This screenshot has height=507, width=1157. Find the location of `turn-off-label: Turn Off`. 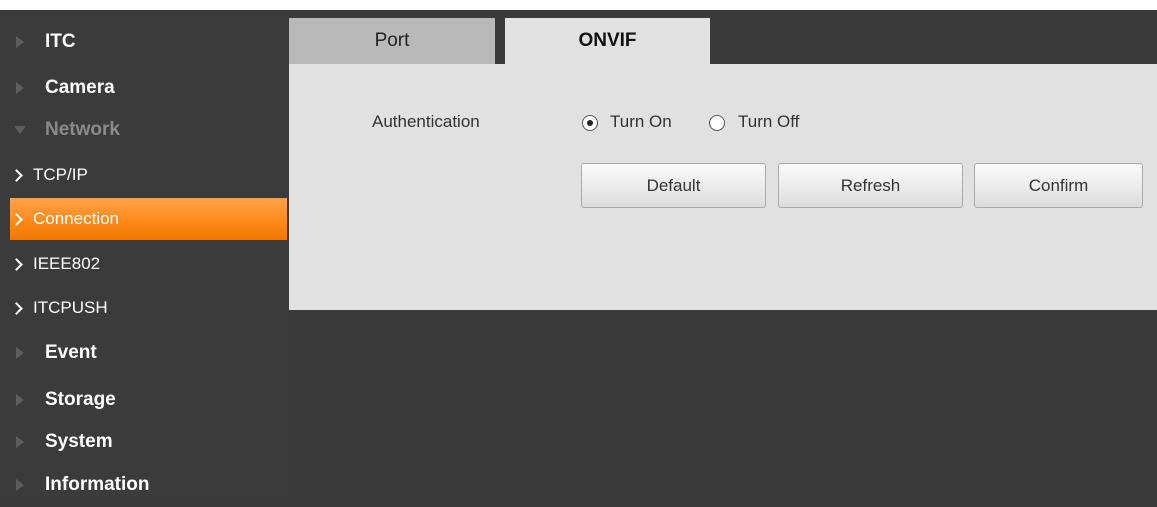

turn-off-label: Turn Off is located at coordinates (768, 122).